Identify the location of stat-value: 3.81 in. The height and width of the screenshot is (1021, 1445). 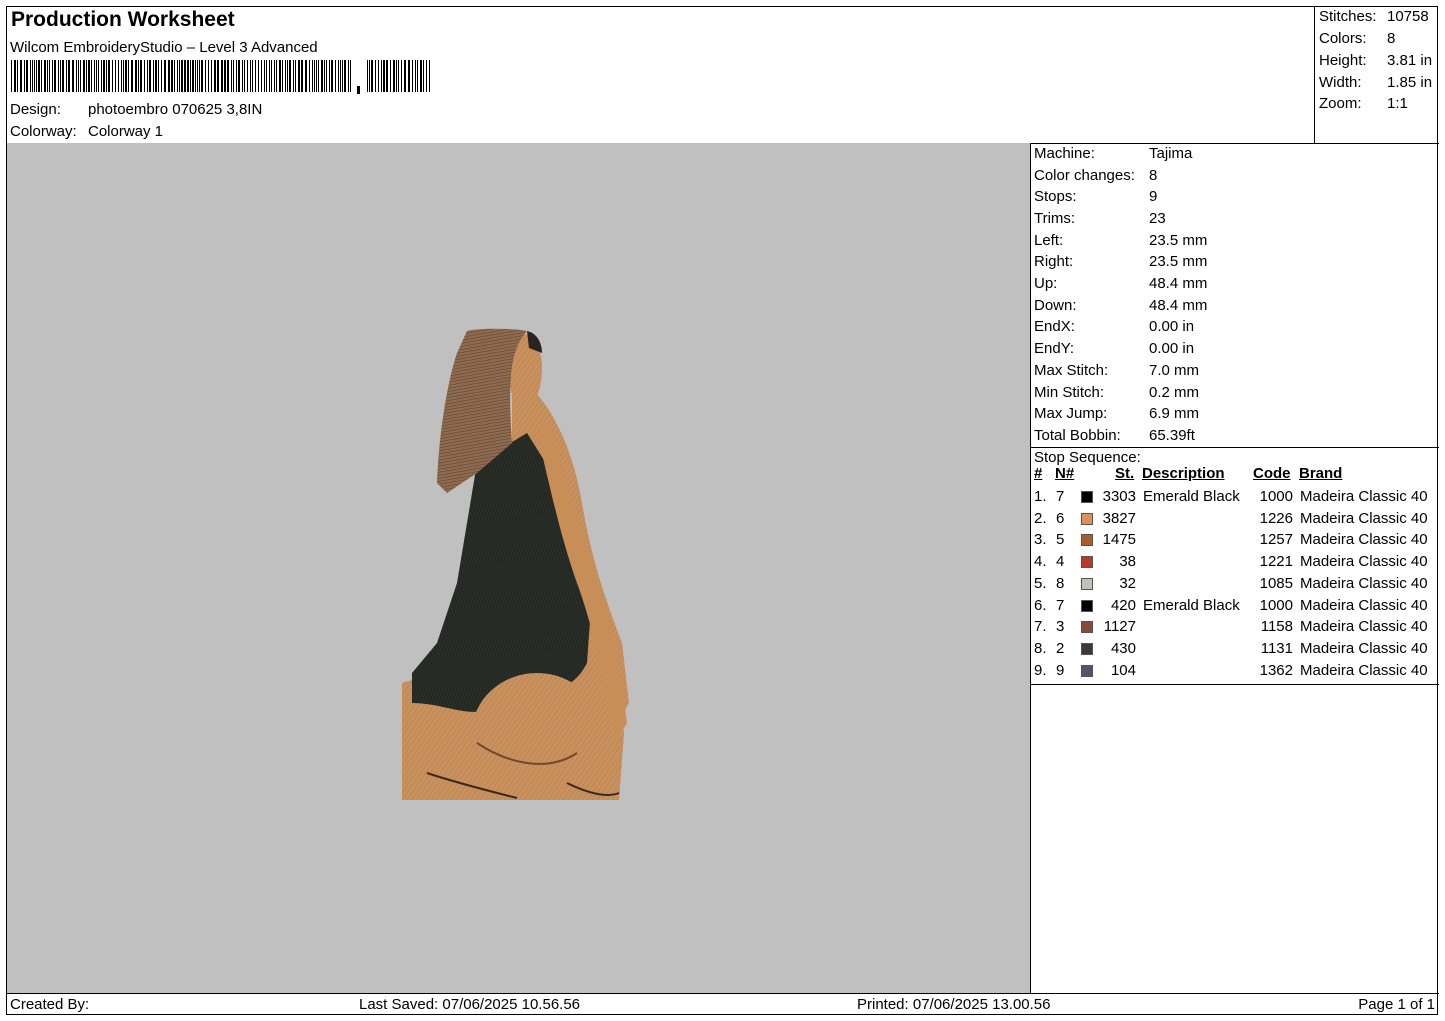
(1410, 60).